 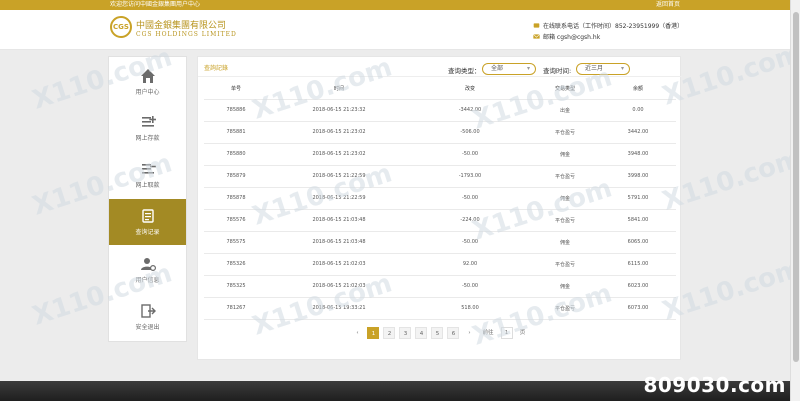 I want to click on page-button-4: 4, so click(x=421, y=333).